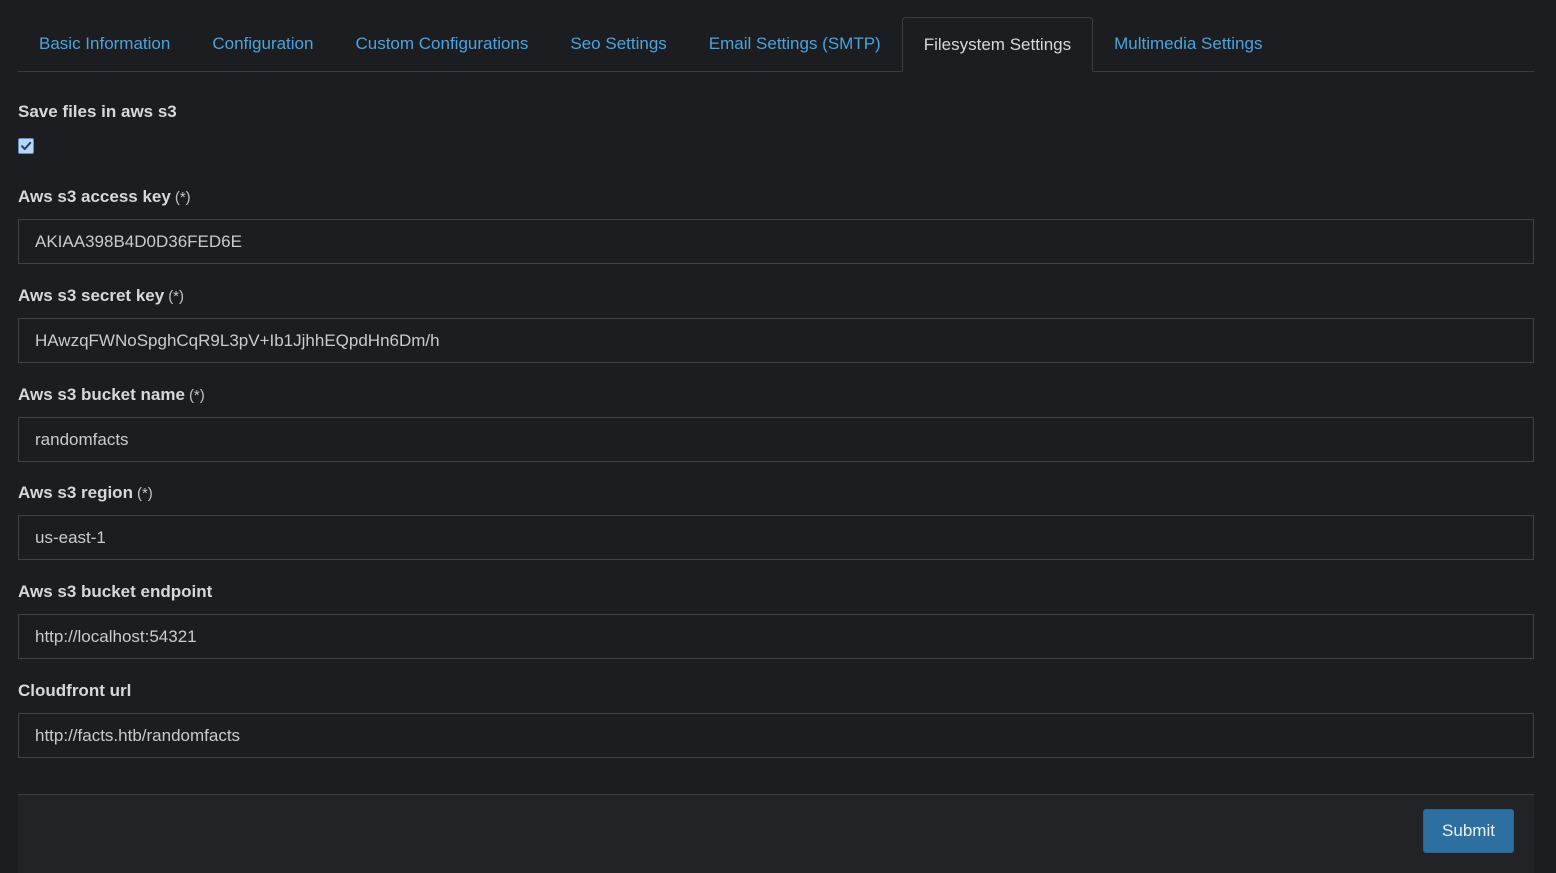 Image resolution: width=1556 pixels, height=873 pixels. What do you see at coordinates (85, 492) in the screenshot?
I see `region-label: Aws s3 region (*)` at bounding box center [85, 492].